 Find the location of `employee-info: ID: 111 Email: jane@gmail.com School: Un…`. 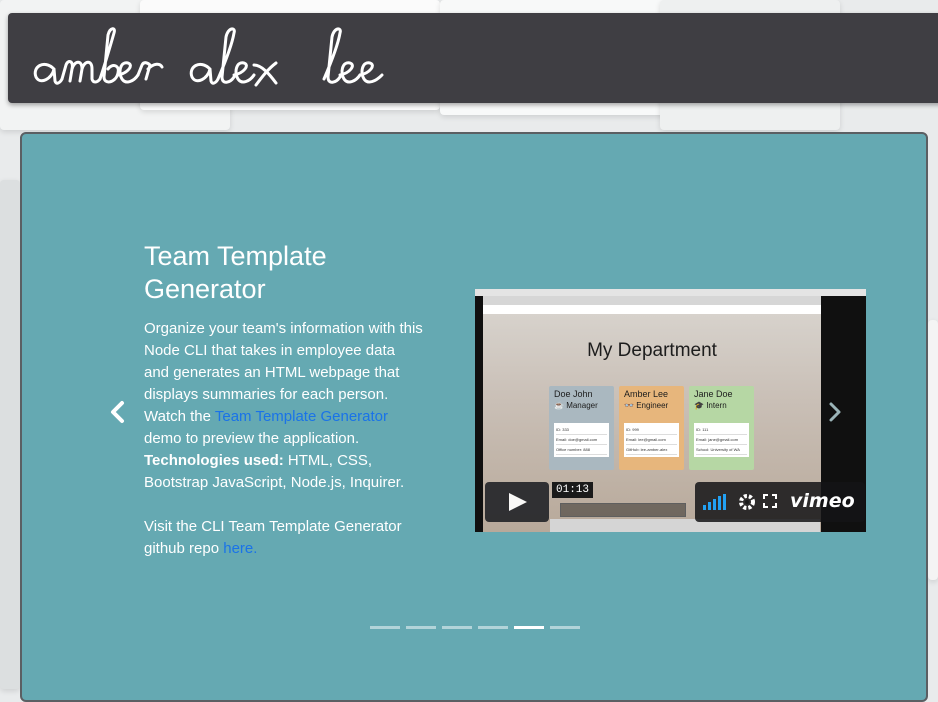

employee-info: ID: 111 Email: jane@gmail.com School: Un… is located at coordinates (721, 440).